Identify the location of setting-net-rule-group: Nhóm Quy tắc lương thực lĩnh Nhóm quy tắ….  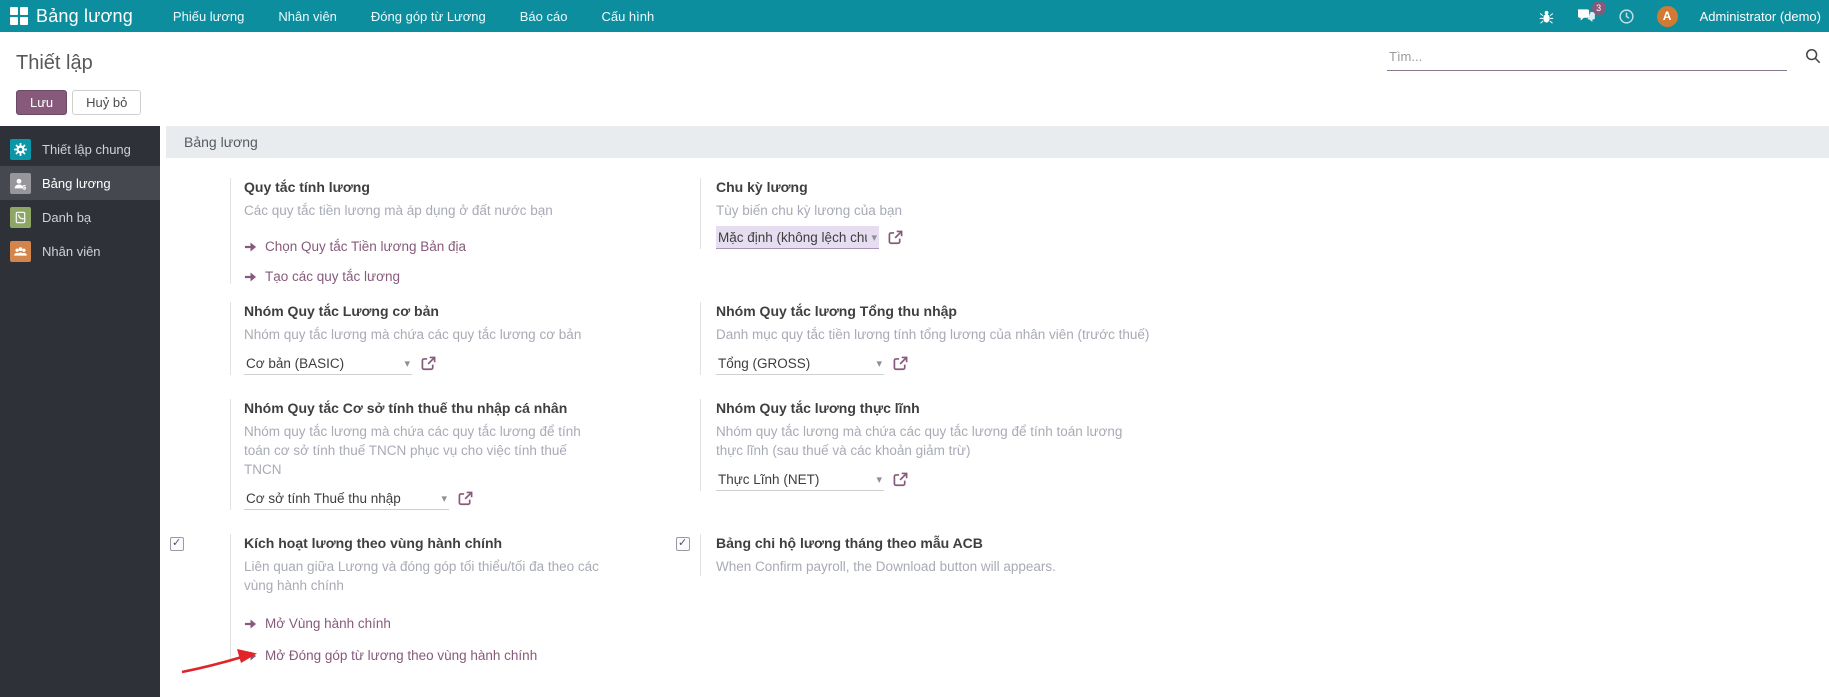
(890, 454).